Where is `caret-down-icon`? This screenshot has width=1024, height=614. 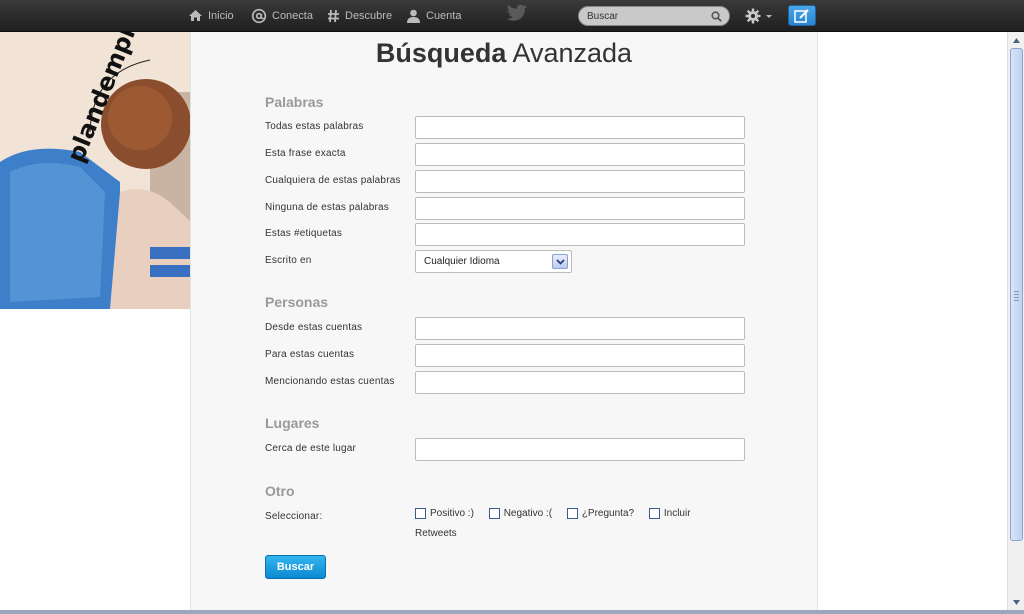
caret-down-icon is located at coordinates (769, 16).